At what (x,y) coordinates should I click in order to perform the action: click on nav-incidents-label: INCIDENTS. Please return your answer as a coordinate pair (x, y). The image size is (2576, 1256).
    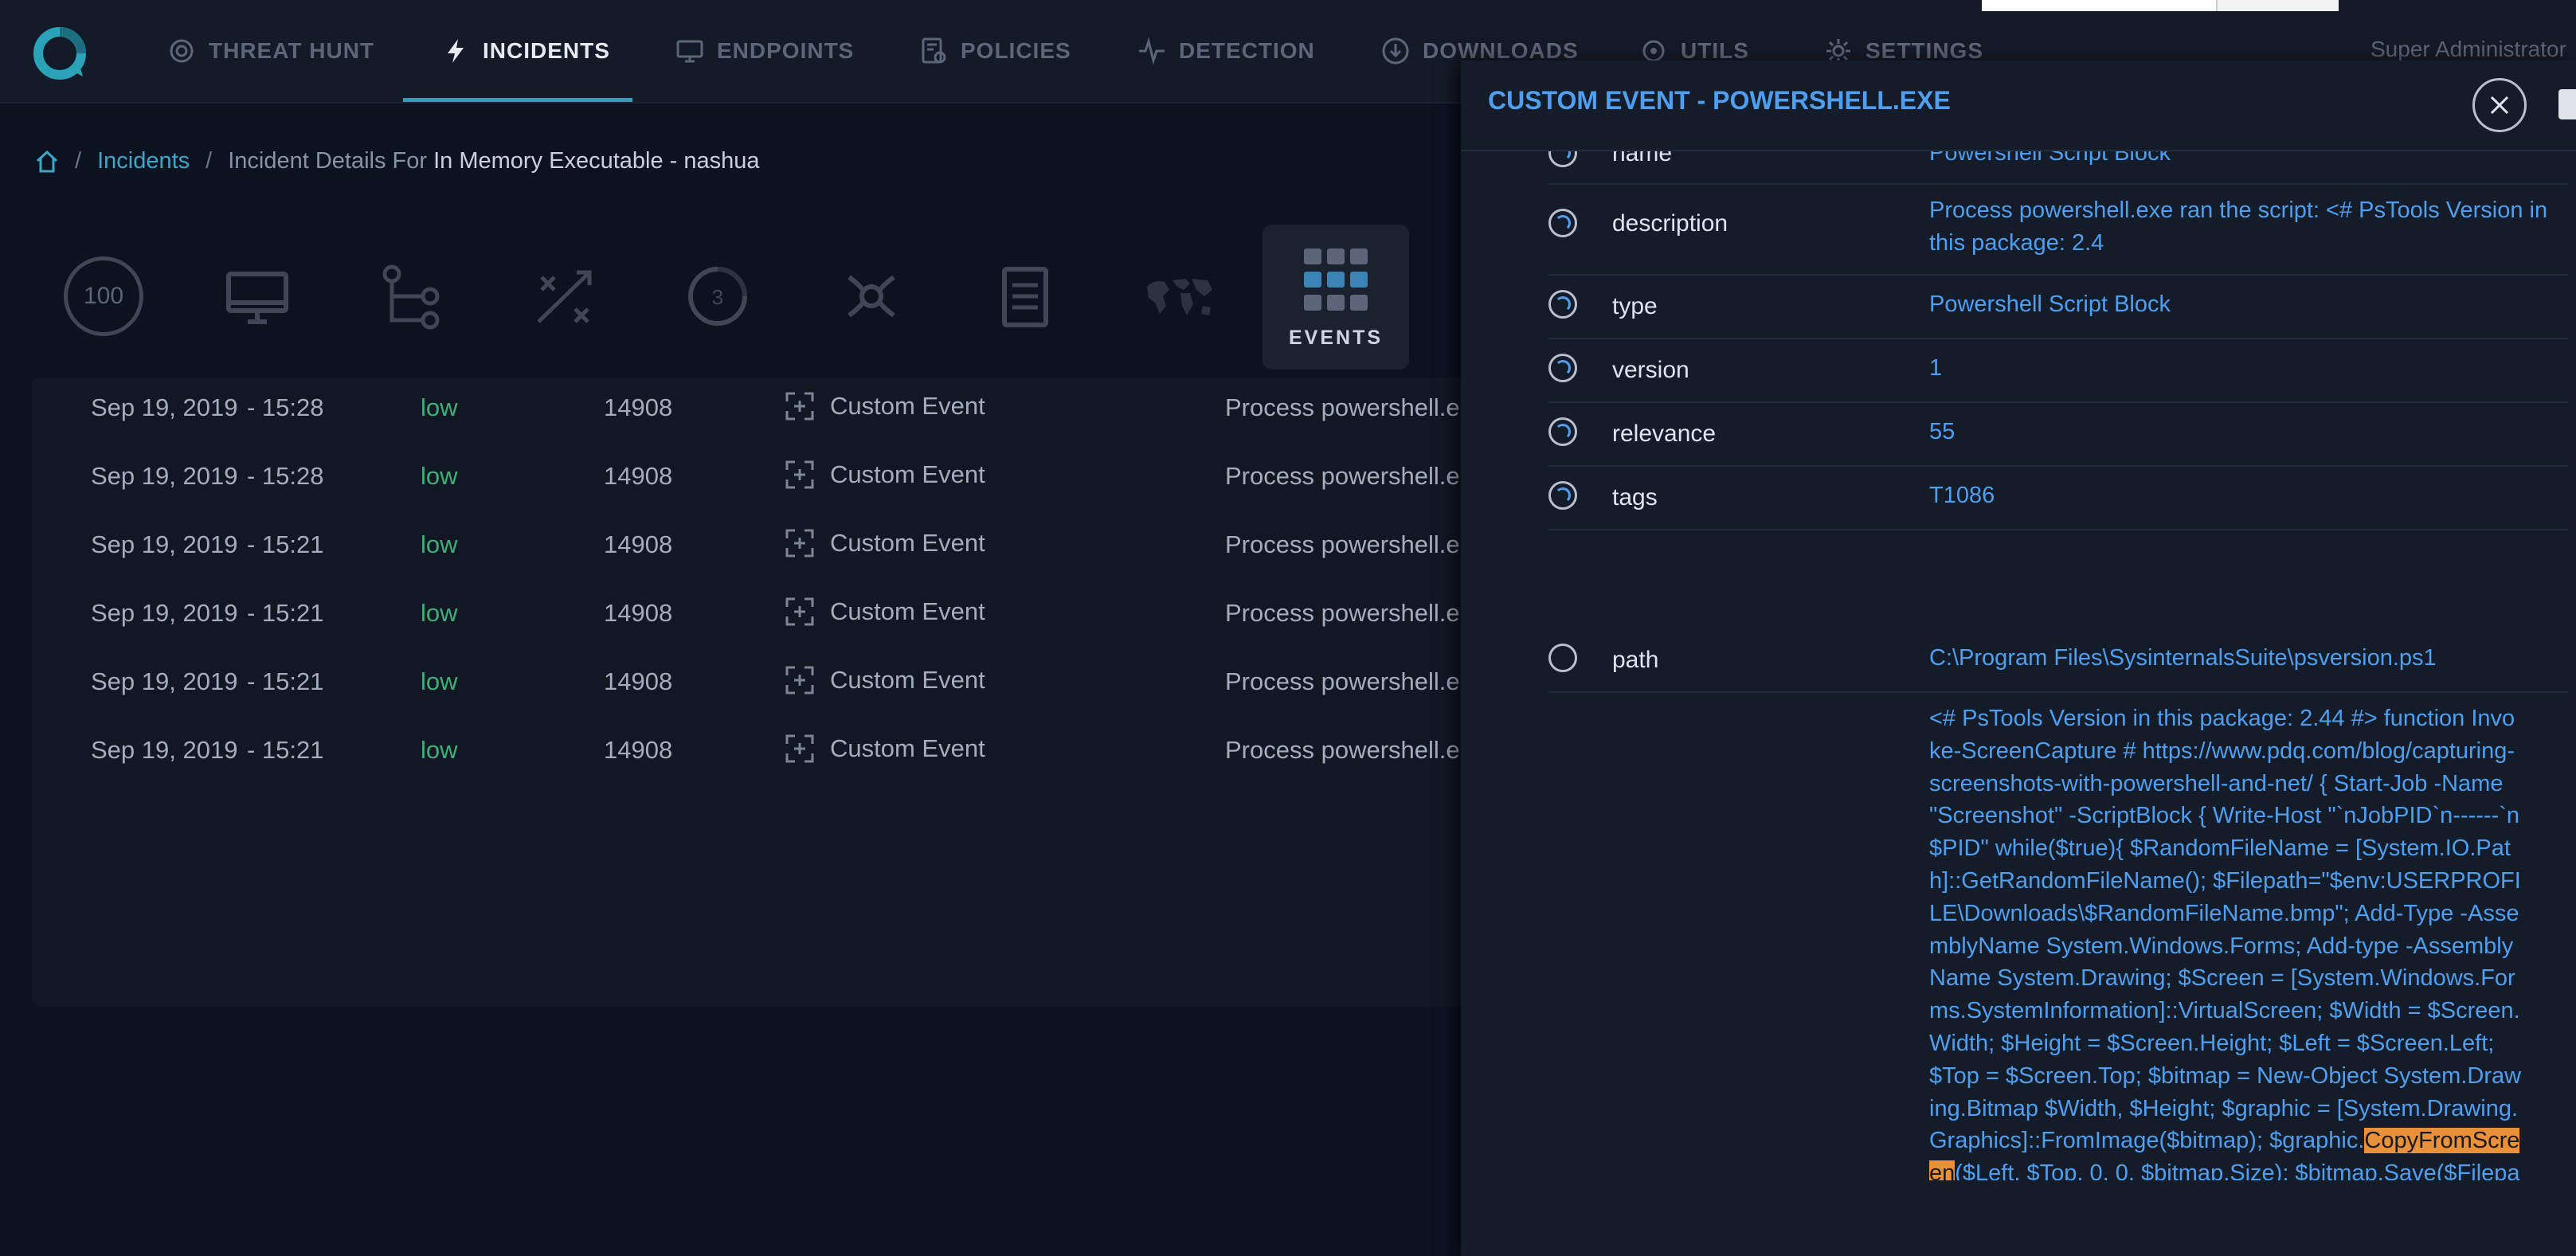
    Looking at the image, I should click on (546, 50).